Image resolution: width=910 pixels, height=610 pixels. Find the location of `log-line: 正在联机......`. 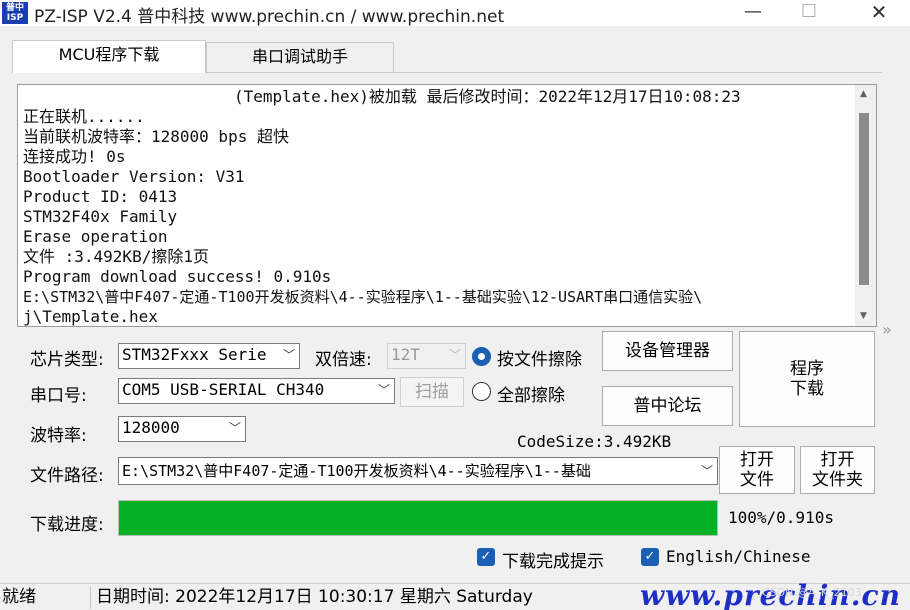

log-line: 正在联机...... is located at coordinates (84, 116).